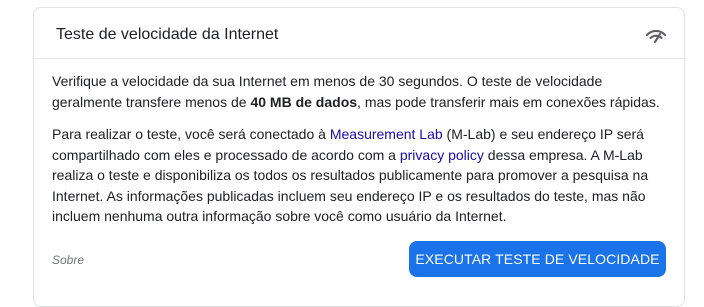 The height and width of the screenshot is (307, 704). What do you see at coordinates (304, 101) in the screenshot?
I see `intro-bold-amount: 40 MB de dados` at bounding box center [304, 101].